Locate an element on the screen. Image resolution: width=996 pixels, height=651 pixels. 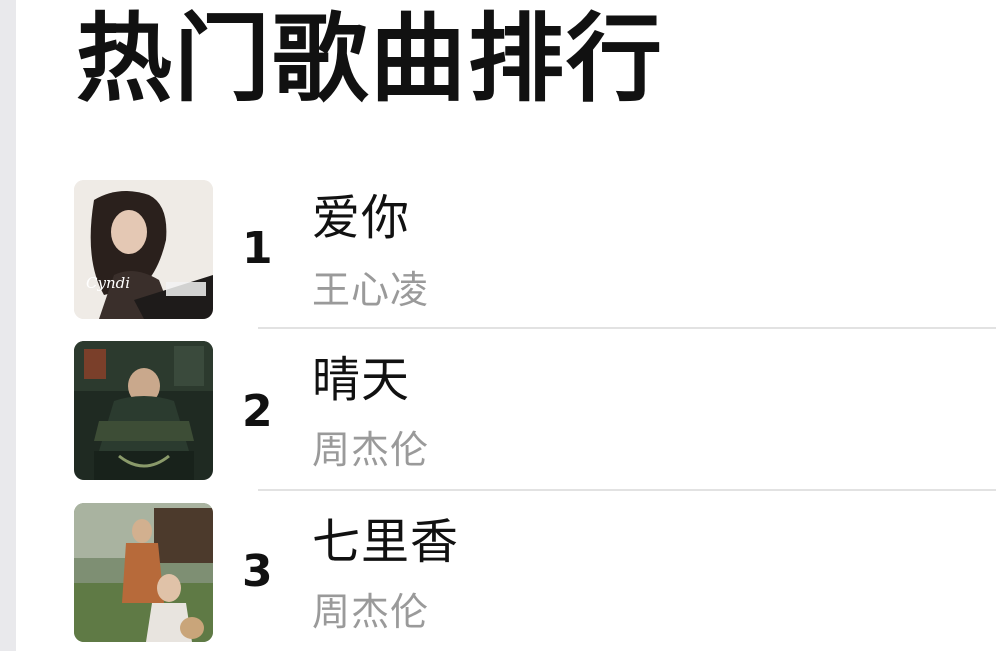
album-cover-ai-ni-icon: Cyndi is located at coordinates (143, 249).